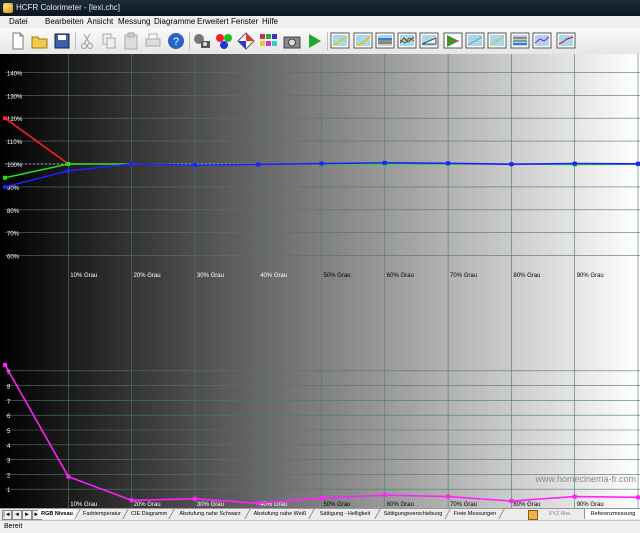  I want to click on x-tick-label: 50% Grau, so click(337, 276).